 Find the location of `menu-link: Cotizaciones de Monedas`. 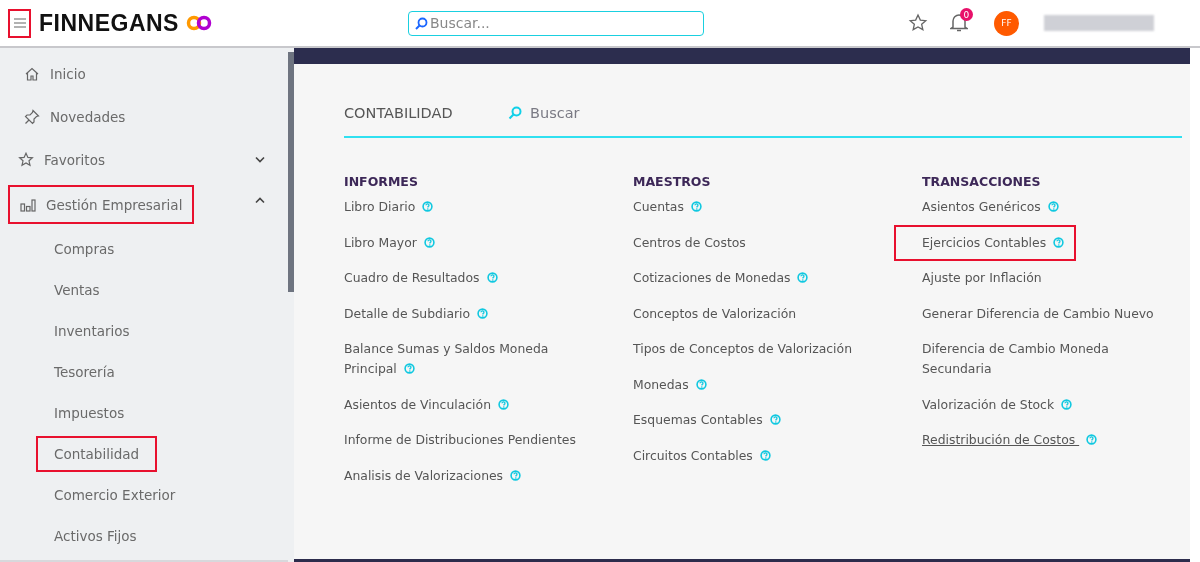

menu-link: Cotizaciones de Monedas is located at coordinates (721, 278).